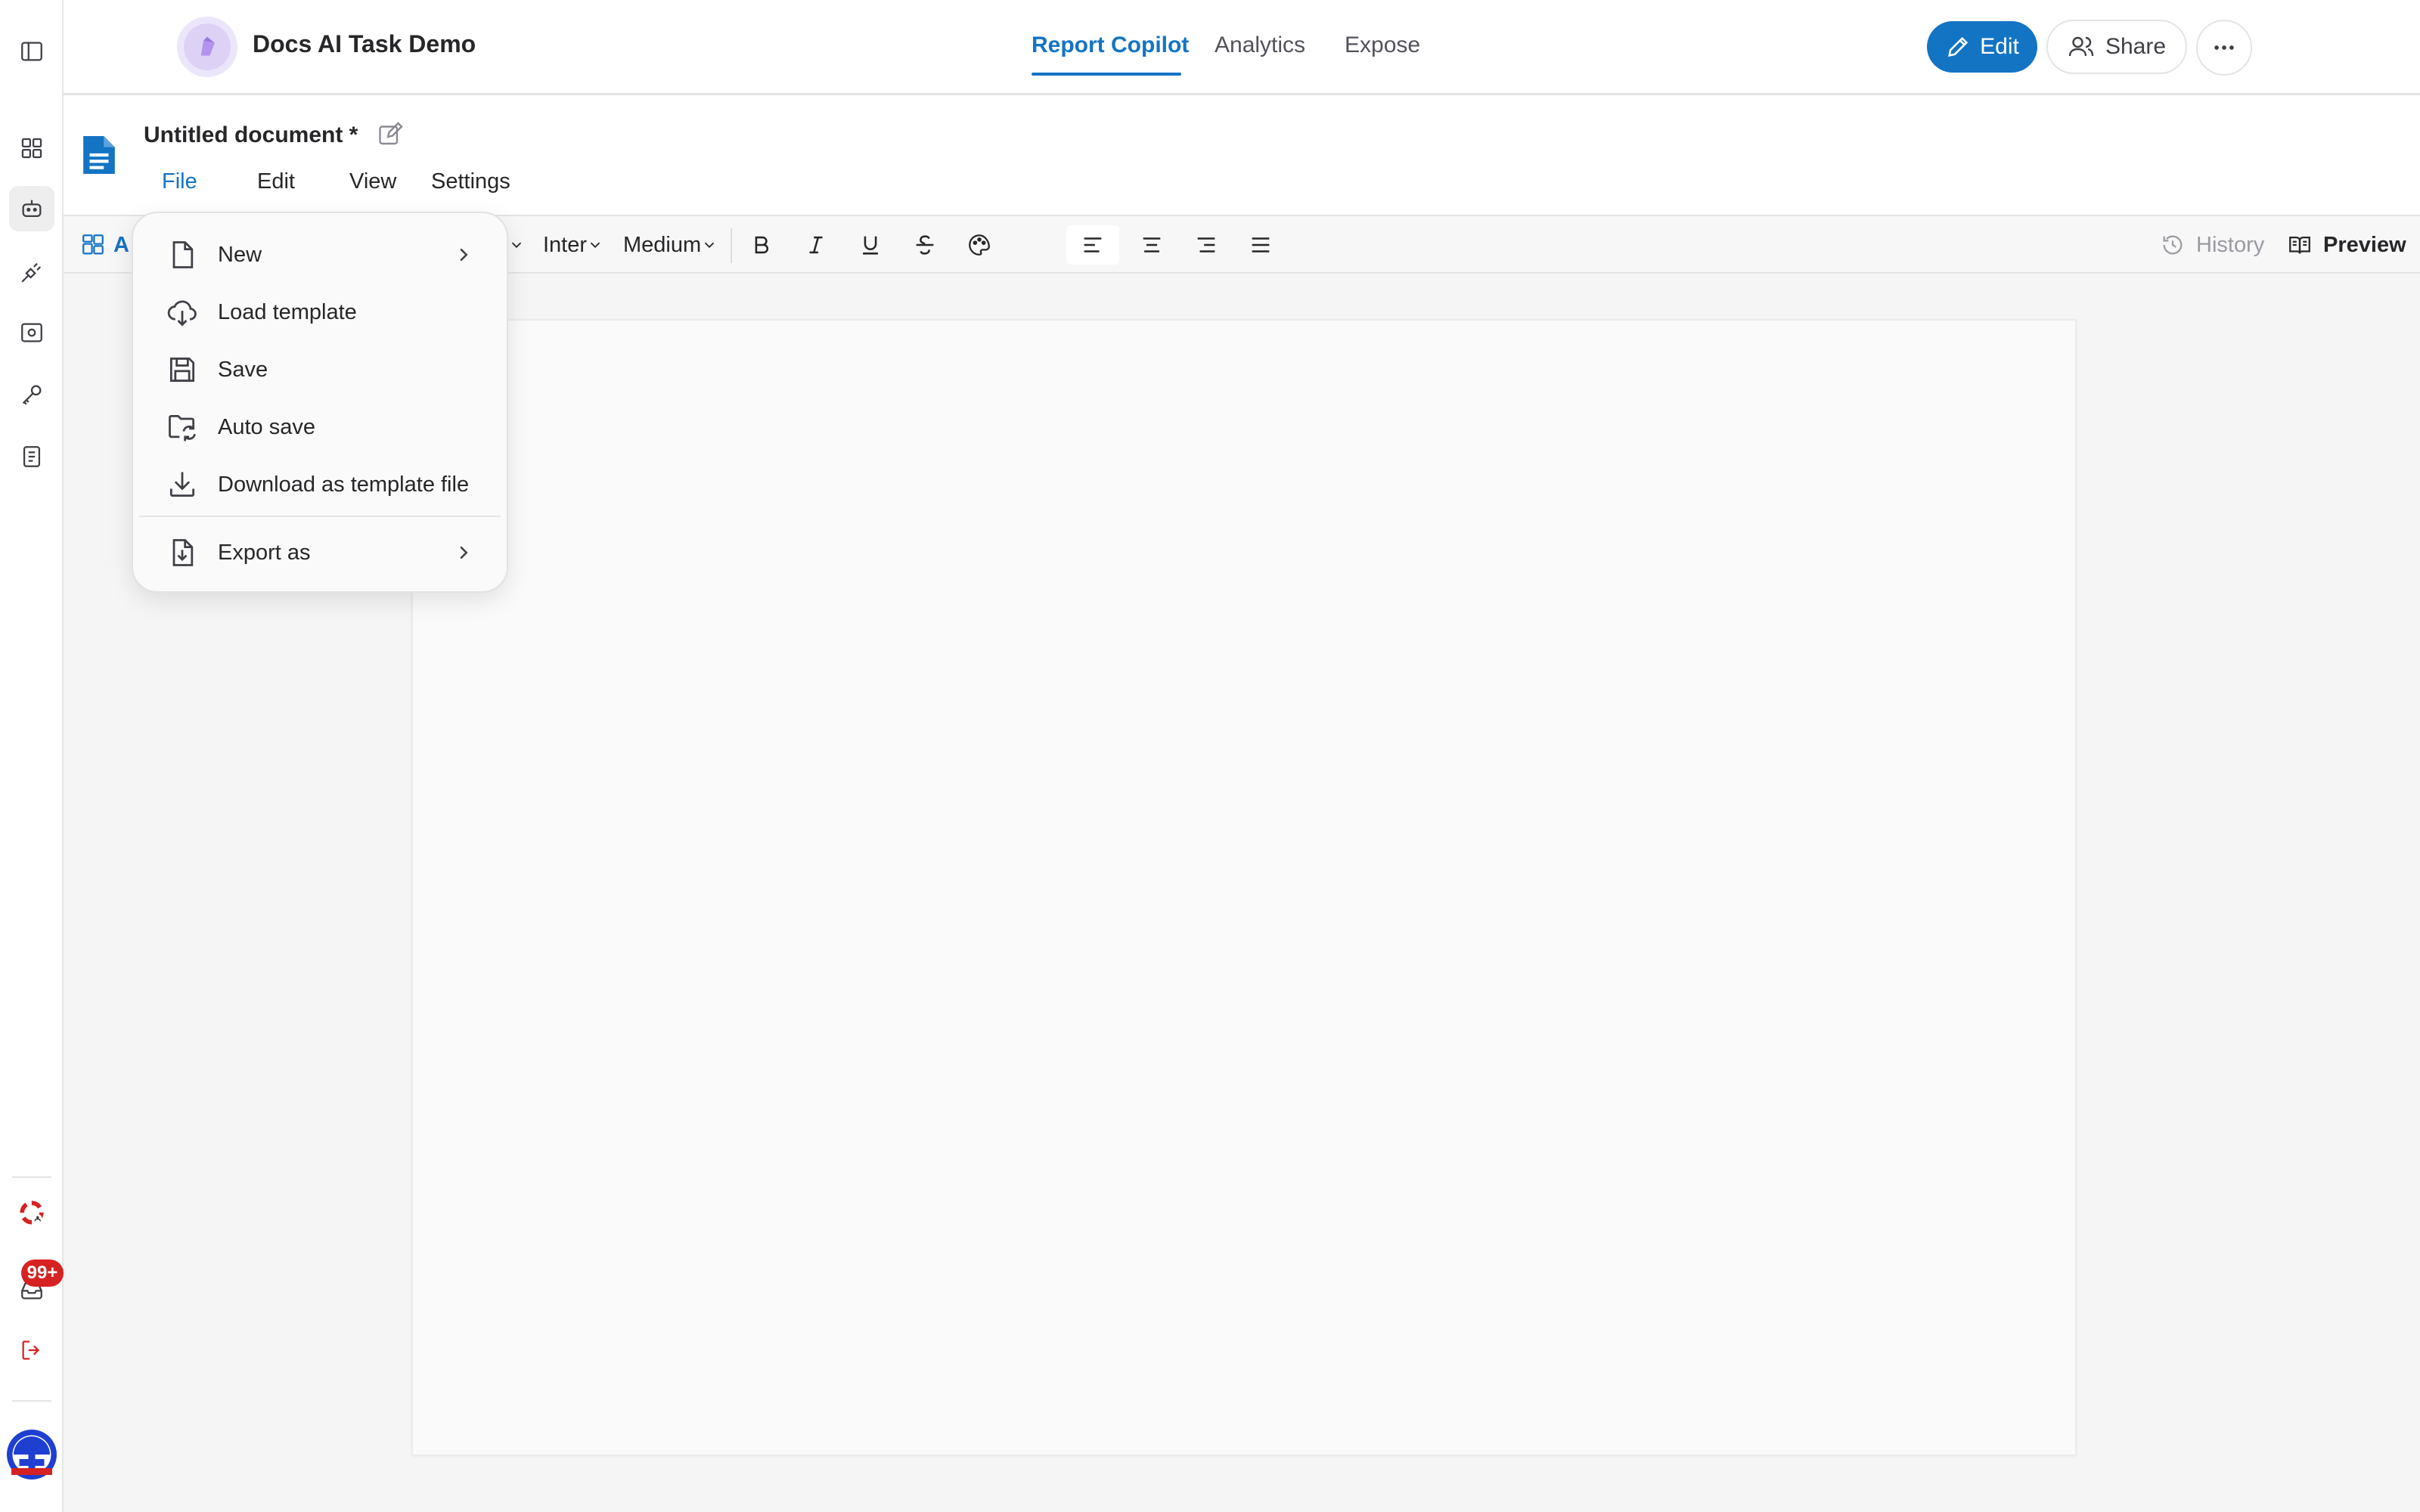  Describe the element at coordinates (322, 254) in the screenshot. I see `file-menu-new: New` at that location.